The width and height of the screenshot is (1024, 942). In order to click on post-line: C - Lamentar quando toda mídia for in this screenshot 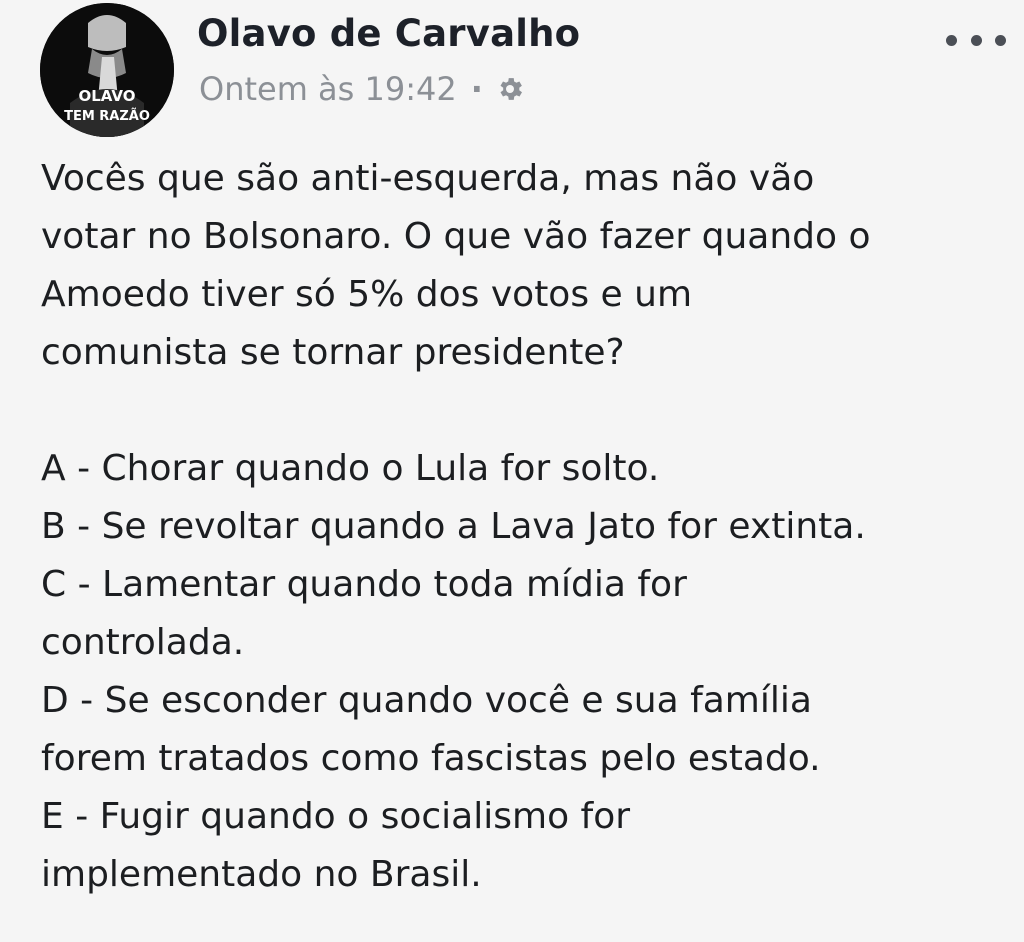, I will do `click(364, 584)`.